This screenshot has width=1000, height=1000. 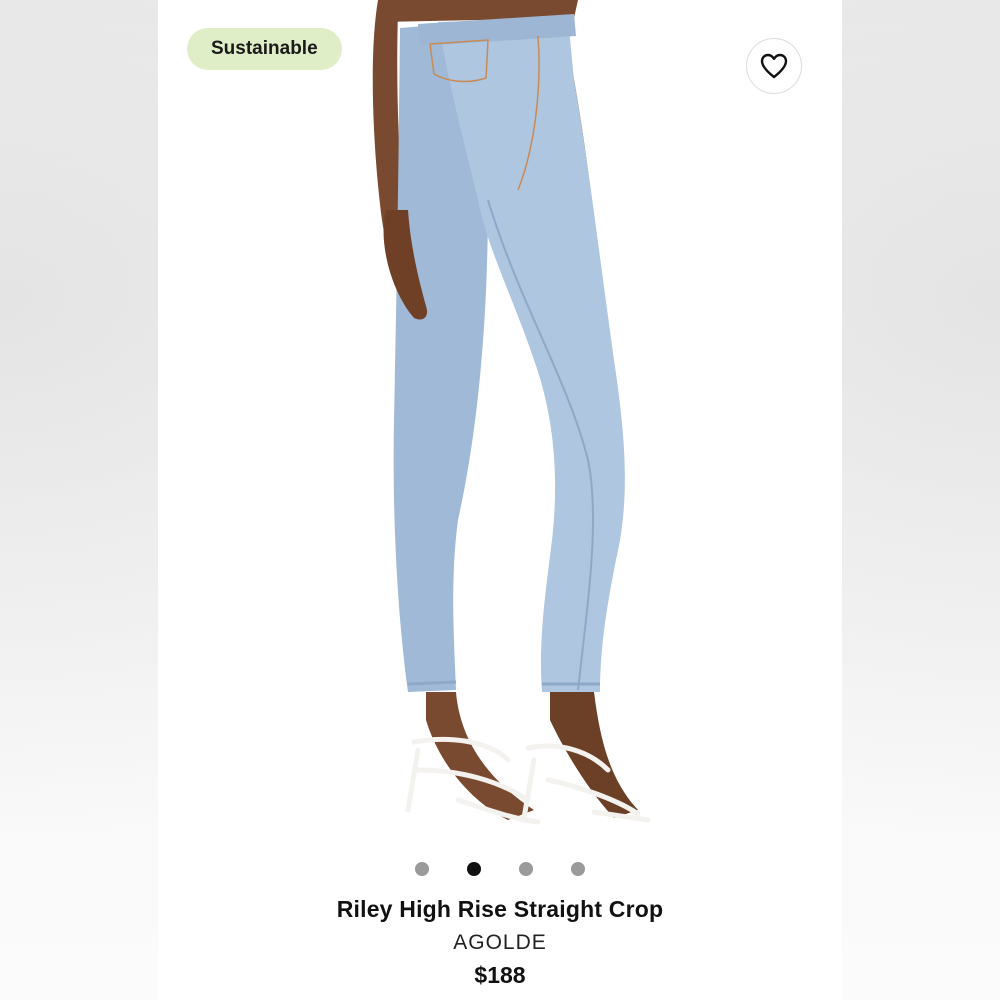 I want to click on heart-outline-icon, so click(x=774, y=66).